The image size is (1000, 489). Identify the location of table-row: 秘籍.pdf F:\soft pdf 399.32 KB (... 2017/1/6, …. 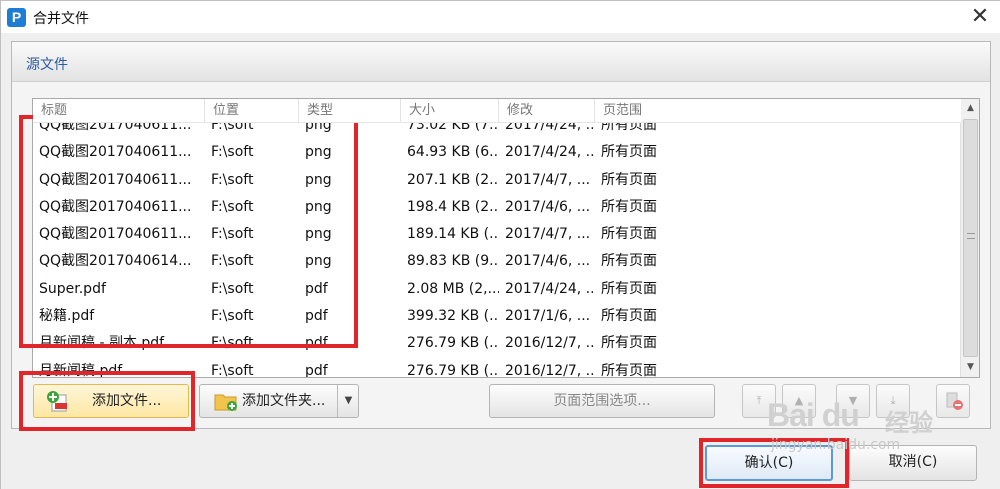
(497, 316).